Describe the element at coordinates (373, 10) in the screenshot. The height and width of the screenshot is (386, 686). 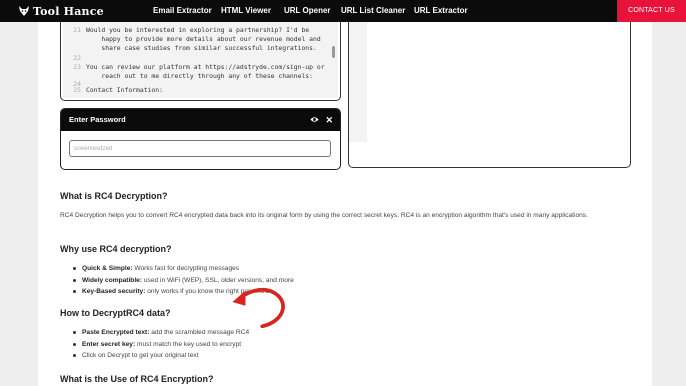
I see `nav-link-url-list-cleaner: URL List Cleaner` at that location.